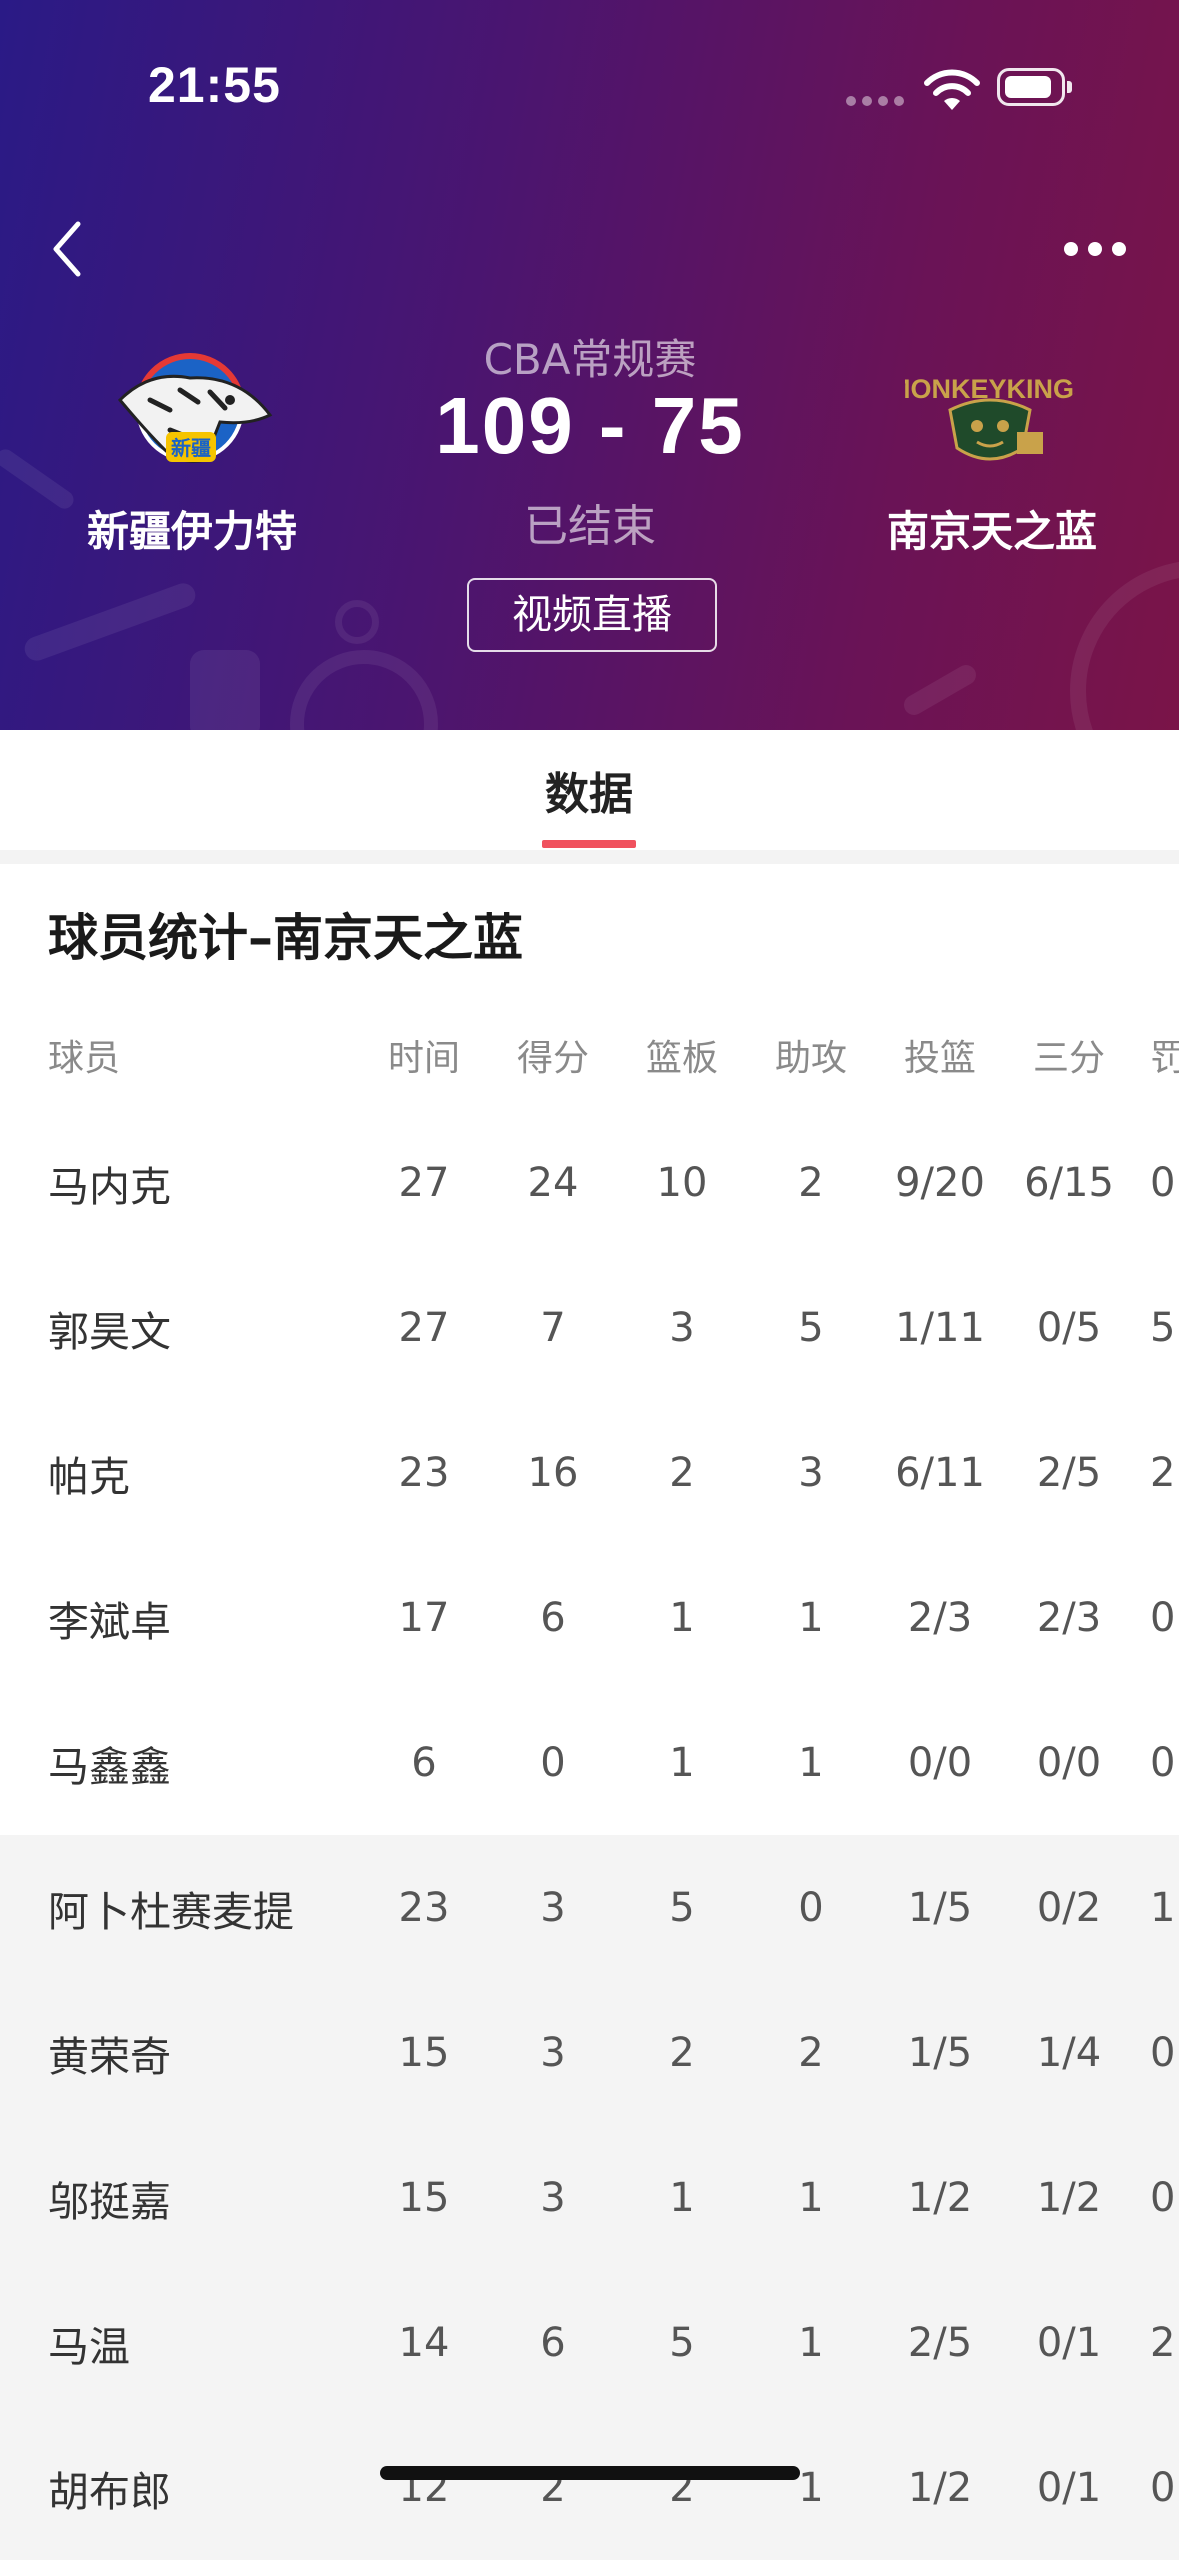  What do you see at coordinates (553, 2487) in the screenshot?
I see `stat-pts: 2` at bounding box center [553, 2487].